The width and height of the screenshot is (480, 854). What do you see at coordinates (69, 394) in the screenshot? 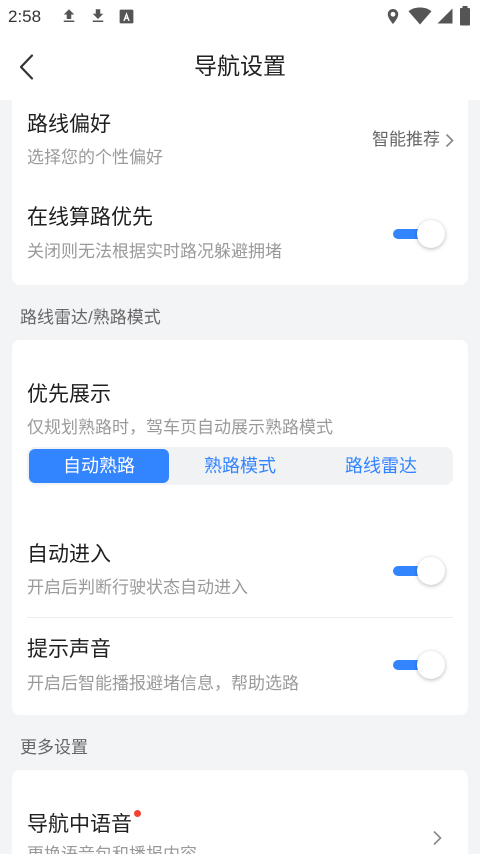
I see `priority-display-title: 优先展示` at bounding box center [69, 394].